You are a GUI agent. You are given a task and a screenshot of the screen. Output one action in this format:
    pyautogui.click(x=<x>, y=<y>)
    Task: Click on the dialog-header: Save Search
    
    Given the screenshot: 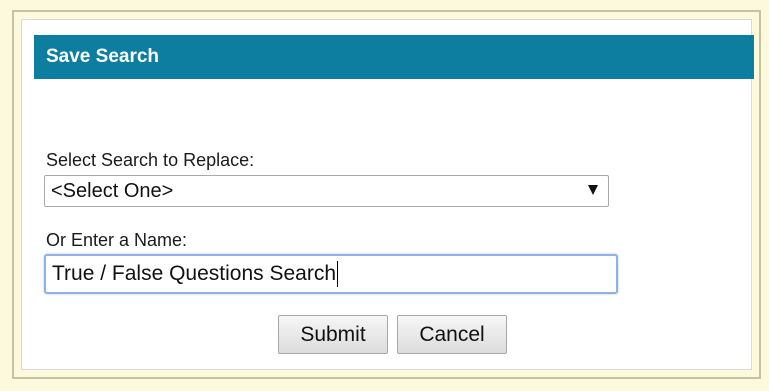 What is the action you would take?
    pyautogui.click(x=394, y=57)
    